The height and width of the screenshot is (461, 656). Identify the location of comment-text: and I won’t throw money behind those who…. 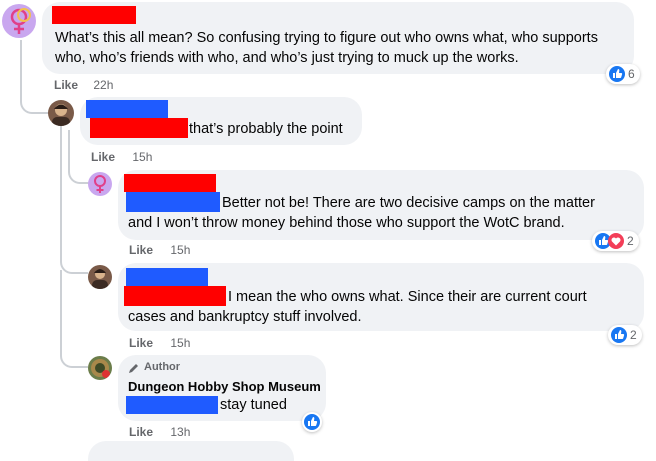
(346, 223).